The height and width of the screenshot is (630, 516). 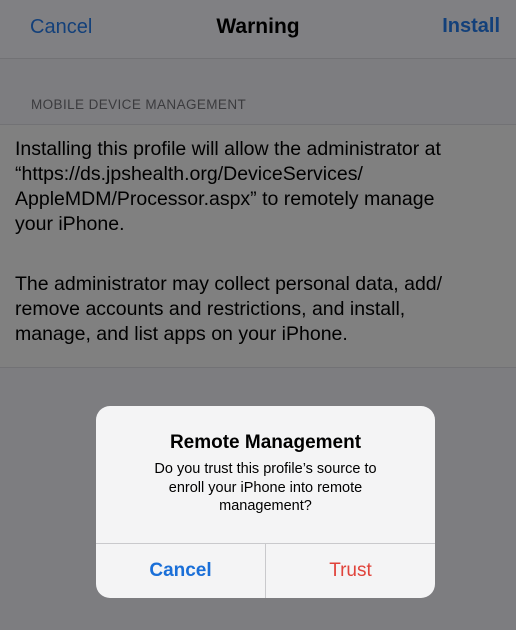 I want to click on paragraph-line: your iPhone., so click(x=70, y=224).